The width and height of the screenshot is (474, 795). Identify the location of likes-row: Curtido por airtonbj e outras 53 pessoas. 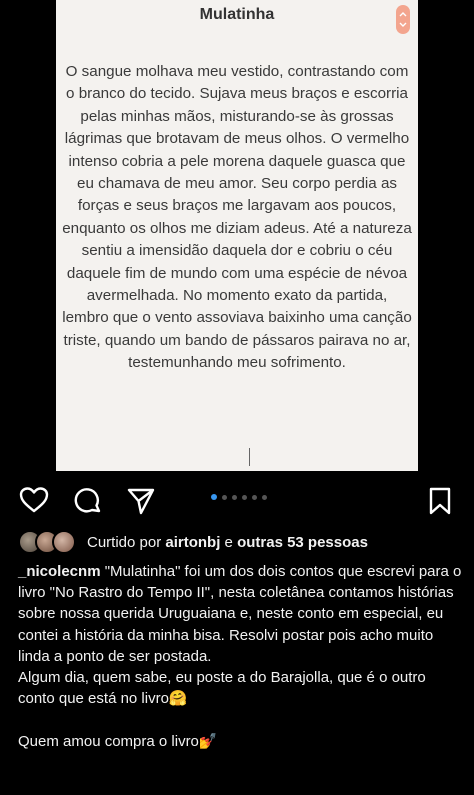
(193, 542).